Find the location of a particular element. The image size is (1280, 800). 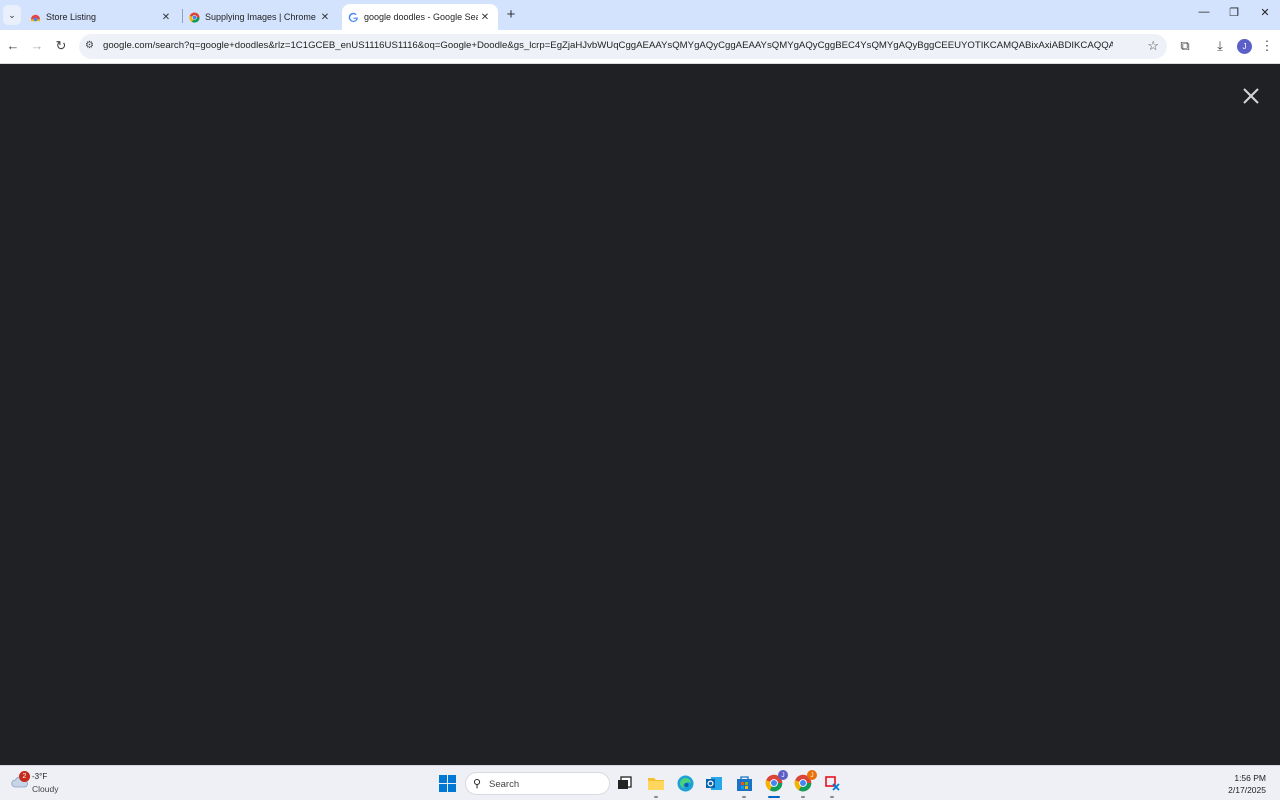

arrow-left-icon: ← is located at coordinates (13, 45).